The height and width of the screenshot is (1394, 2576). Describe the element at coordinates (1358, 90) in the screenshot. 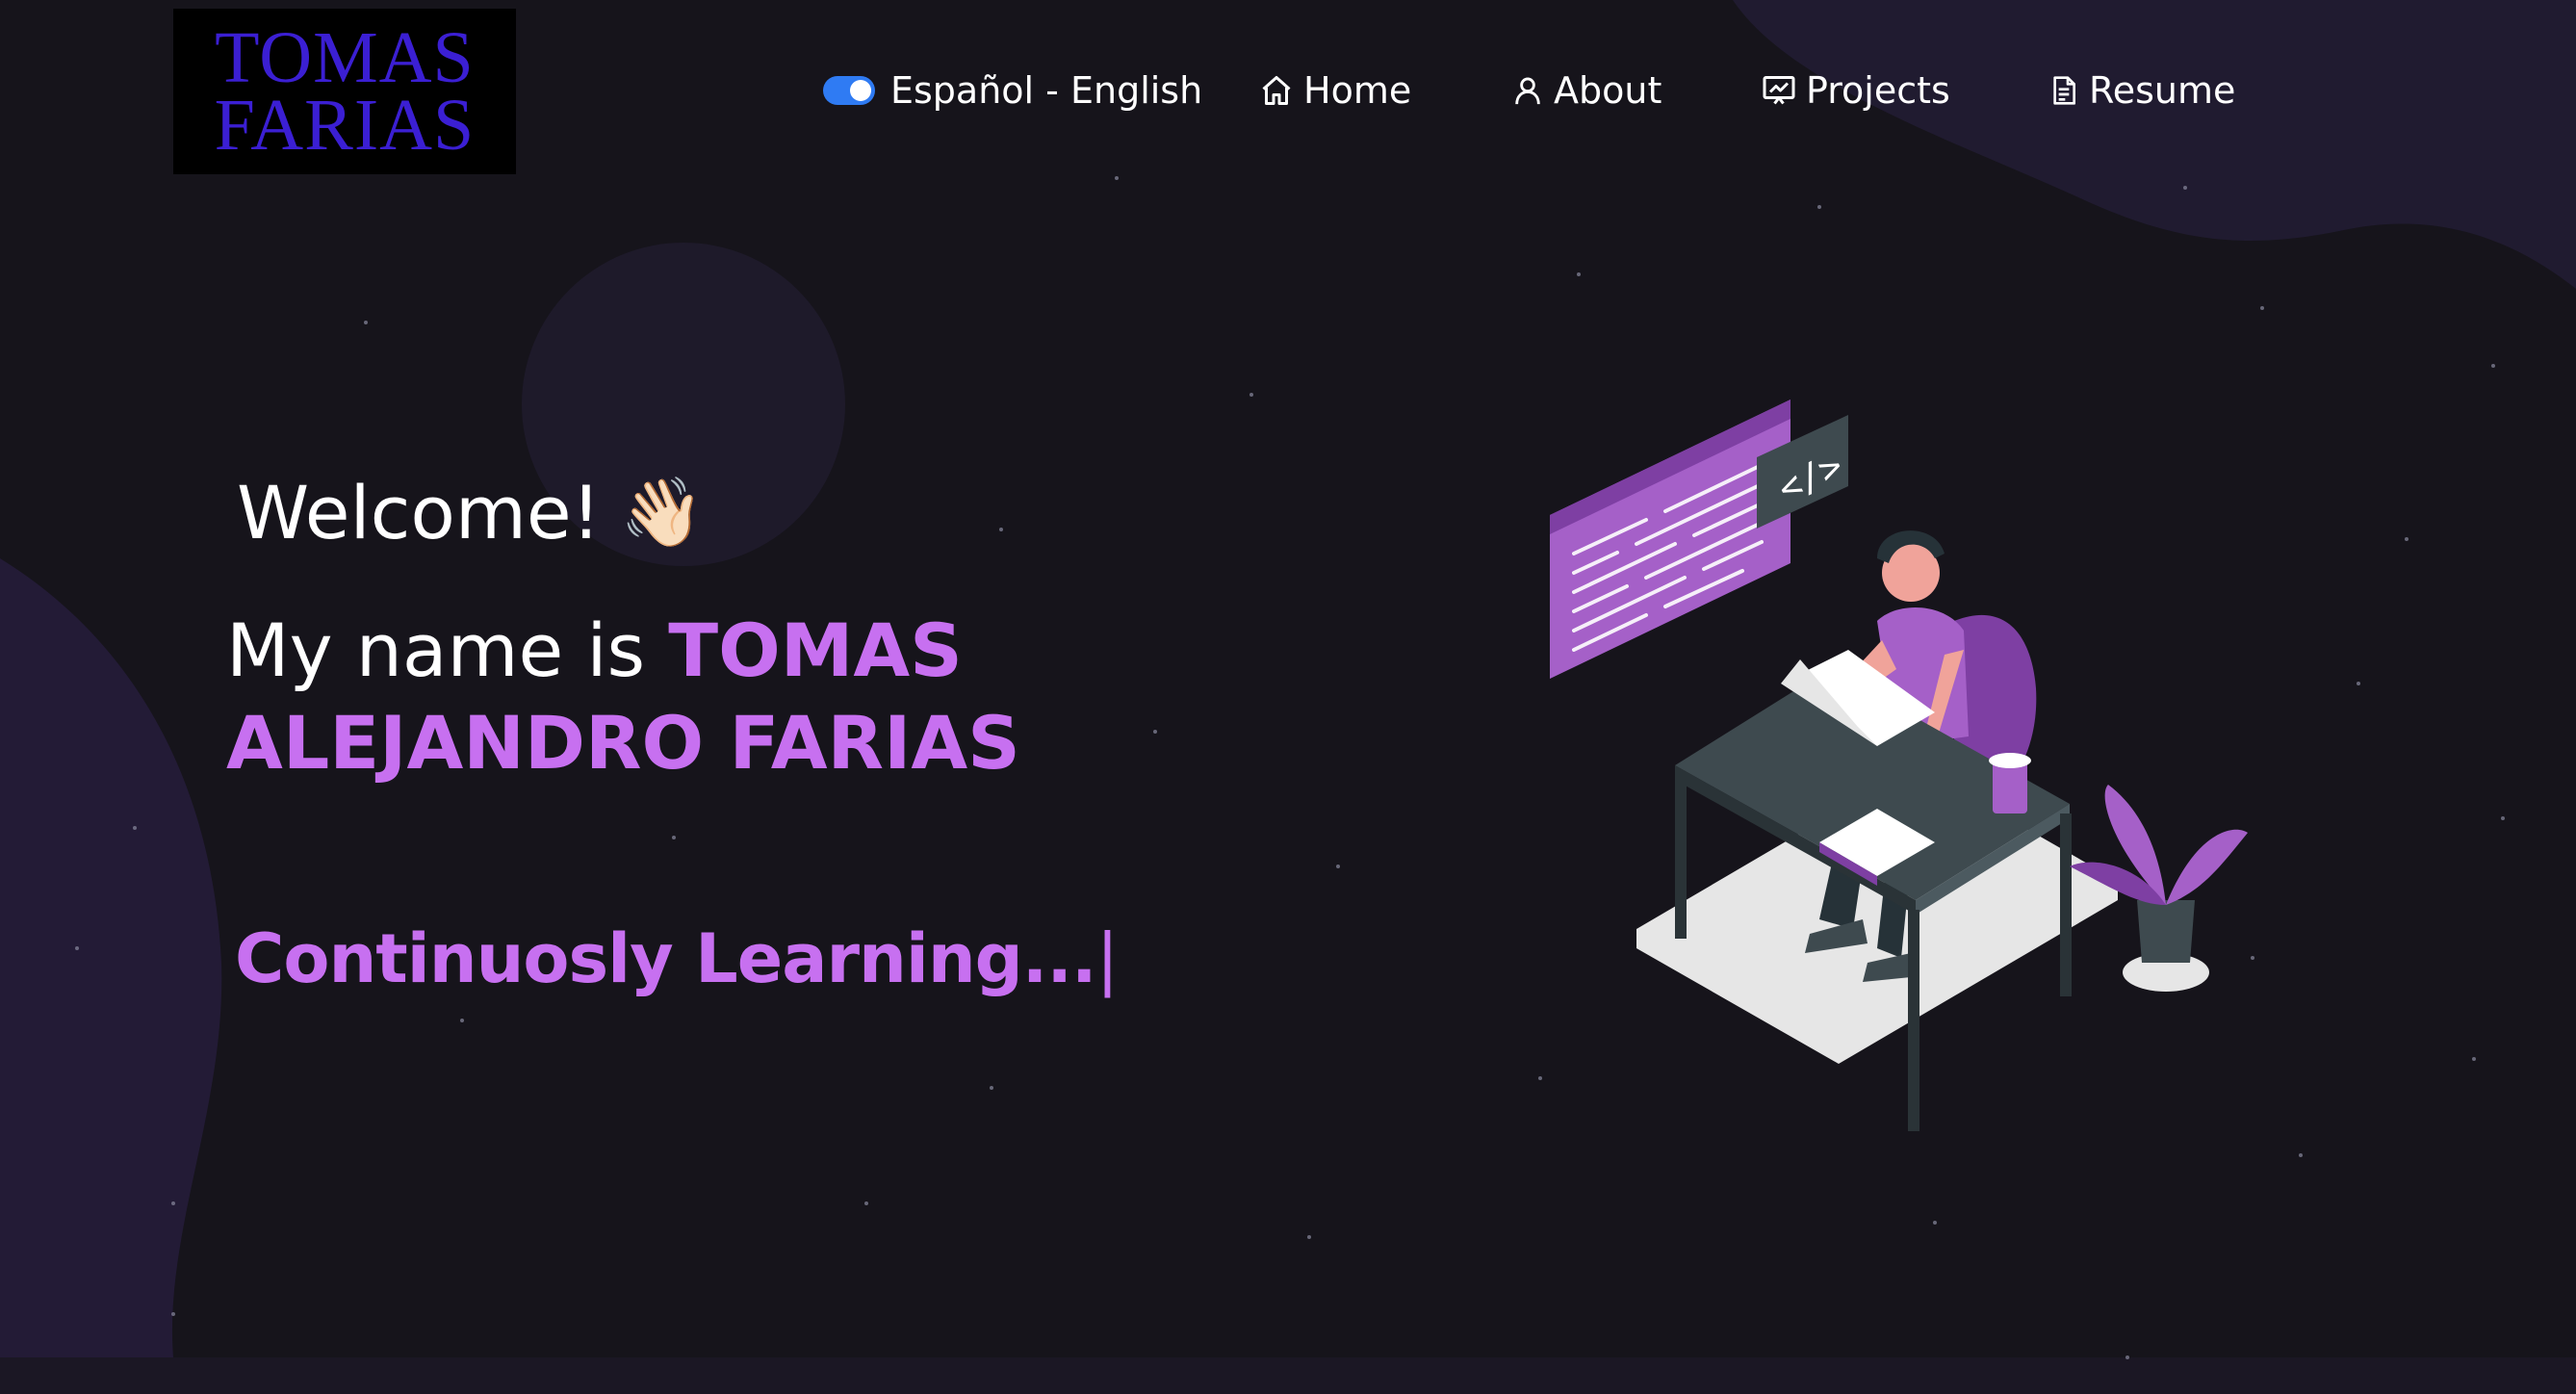

I see `nav-home-label: Home` at that location.